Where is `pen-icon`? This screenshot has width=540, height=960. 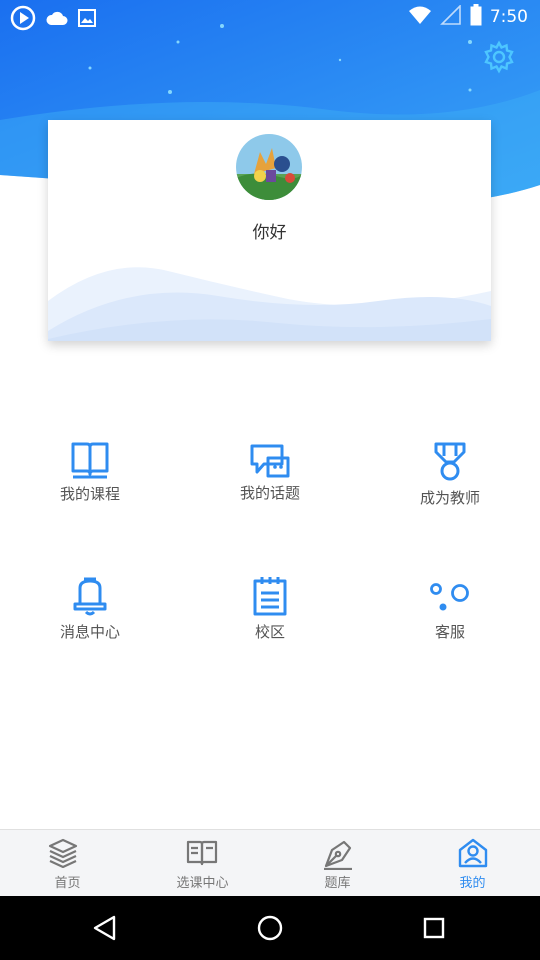 pen-icon is located at coordinates (337, 854).